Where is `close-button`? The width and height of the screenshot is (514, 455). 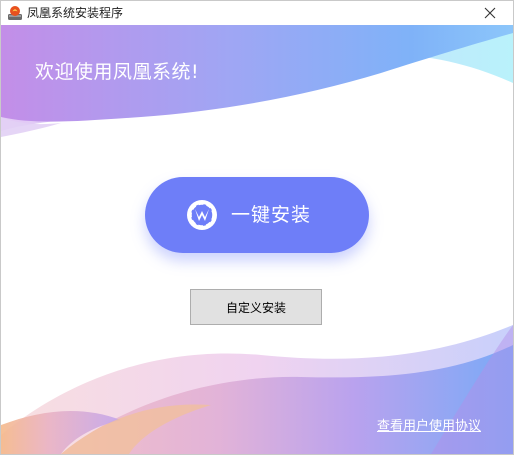
close-button is located at coordinates (490, 13).